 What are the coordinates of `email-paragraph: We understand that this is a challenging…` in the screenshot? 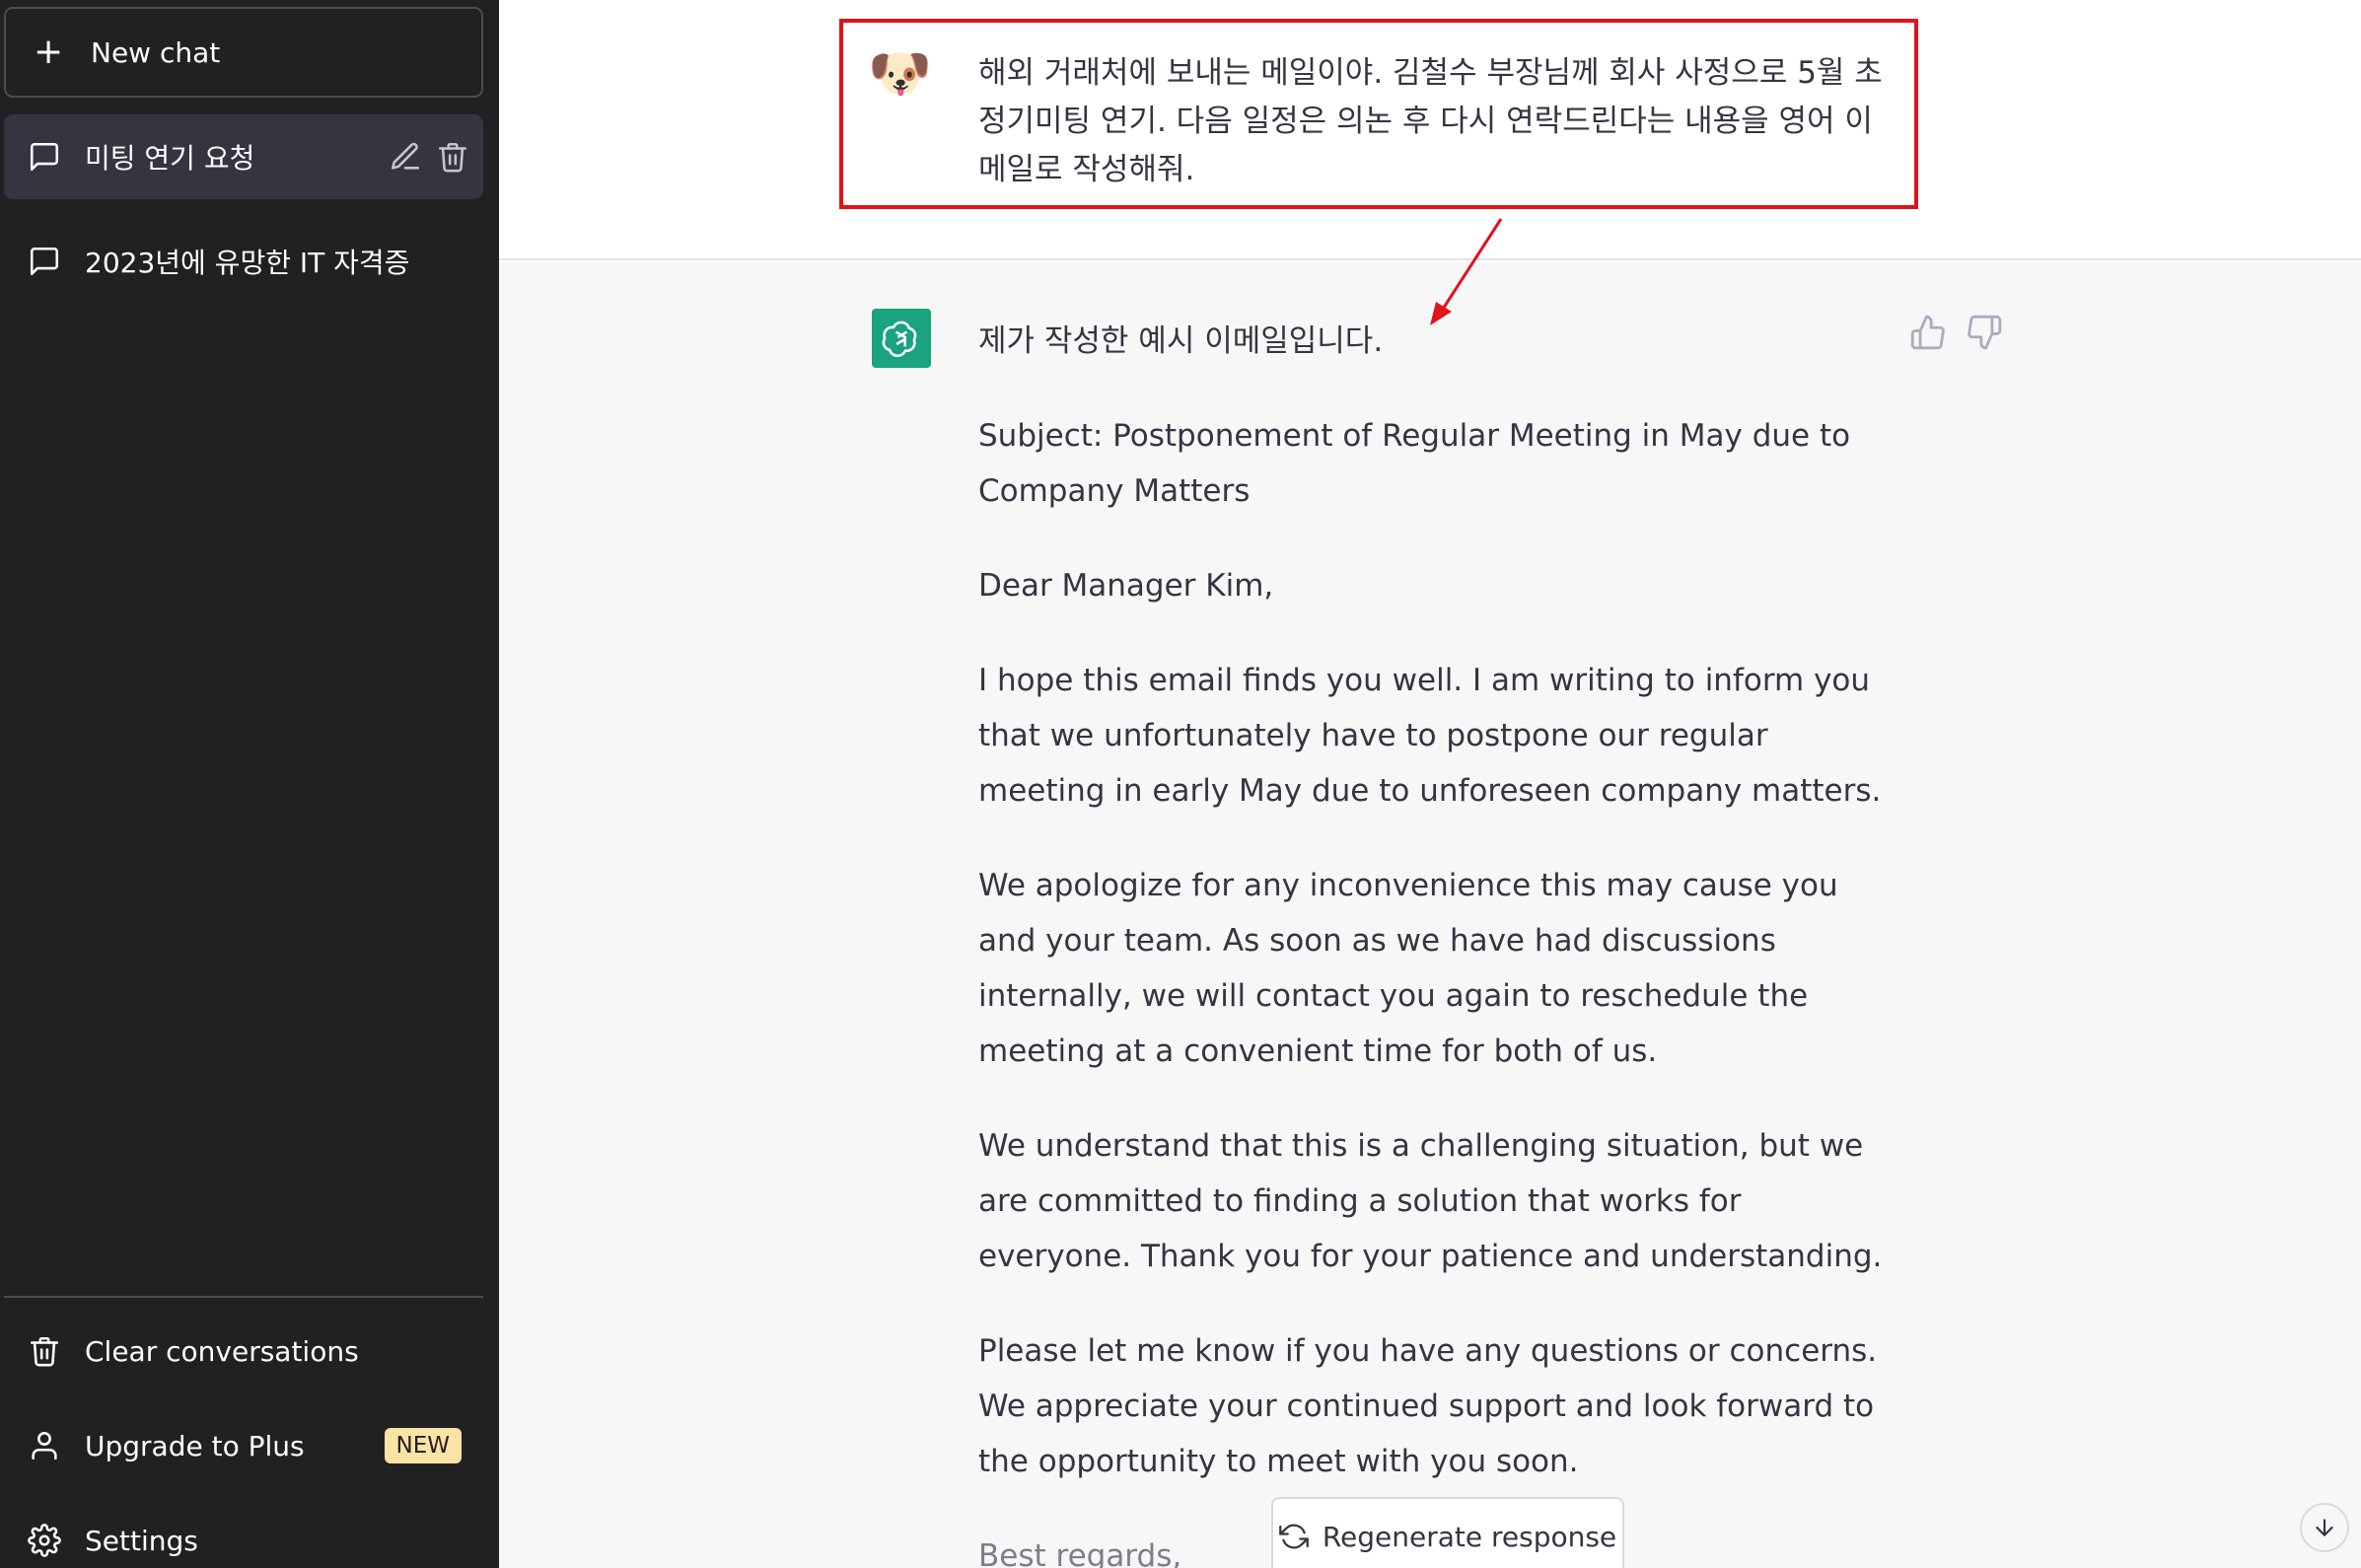 It's located at (1430, 1201).